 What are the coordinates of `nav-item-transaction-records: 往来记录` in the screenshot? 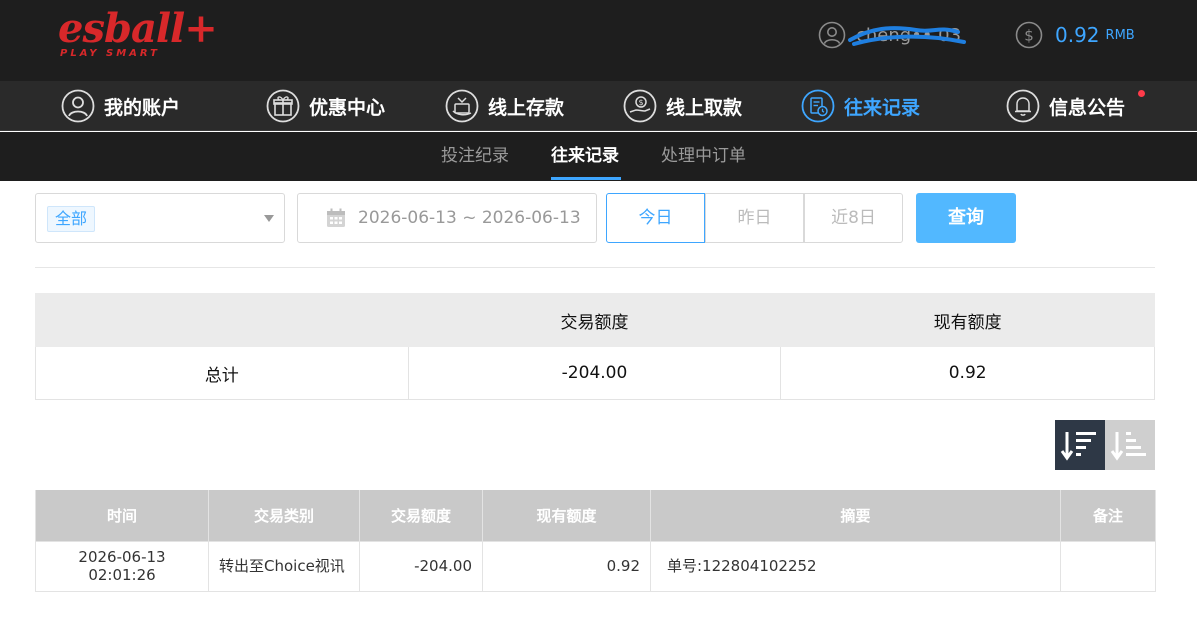 It's located at (860, 106).